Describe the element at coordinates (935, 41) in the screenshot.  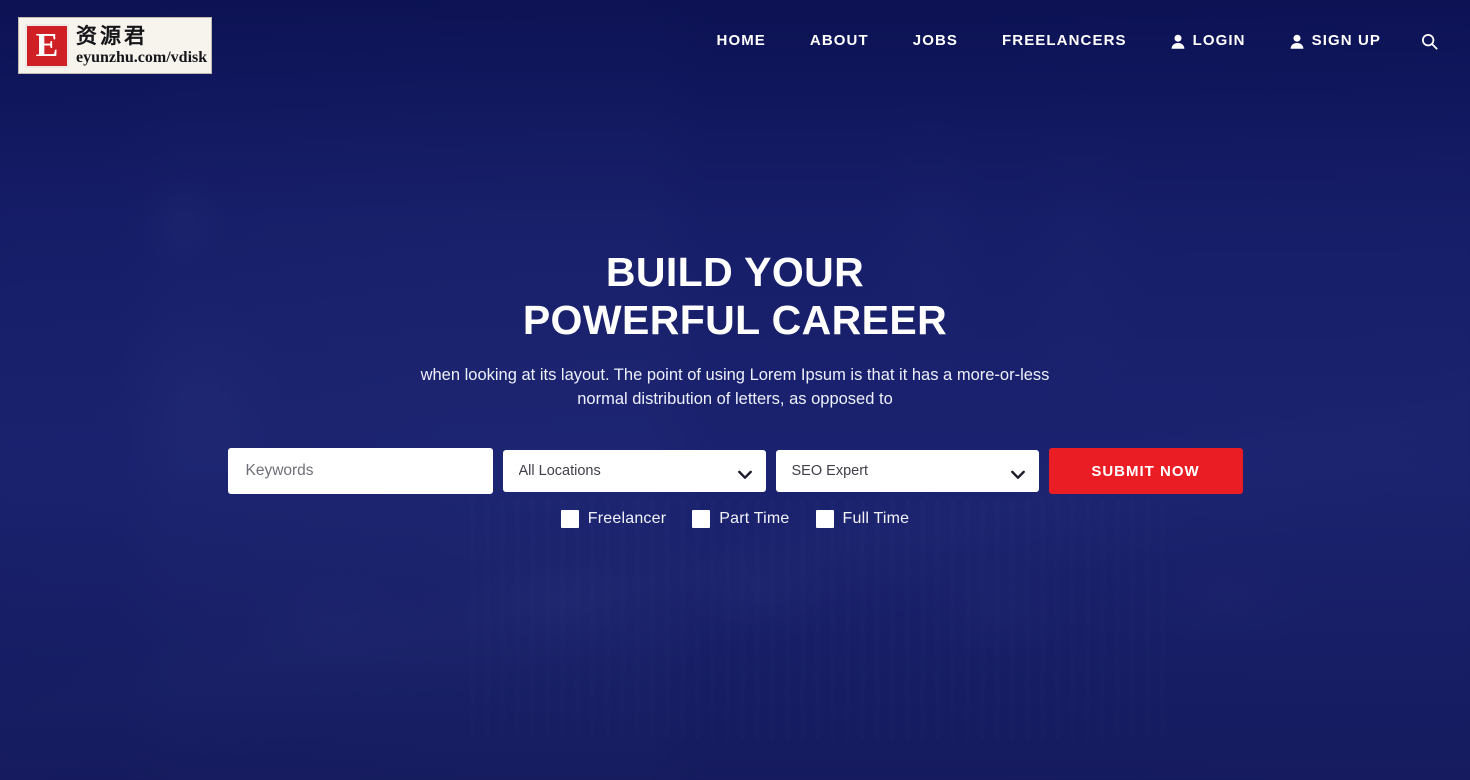
I see `nav-item-jobs: JOBS` at that location.